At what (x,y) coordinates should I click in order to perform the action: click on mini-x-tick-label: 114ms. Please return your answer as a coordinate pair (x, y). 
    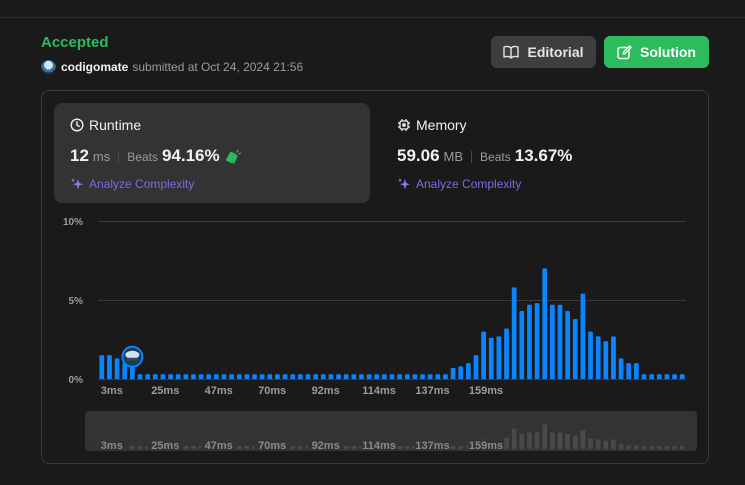
    Looking at the image, I should click on (379, 446).